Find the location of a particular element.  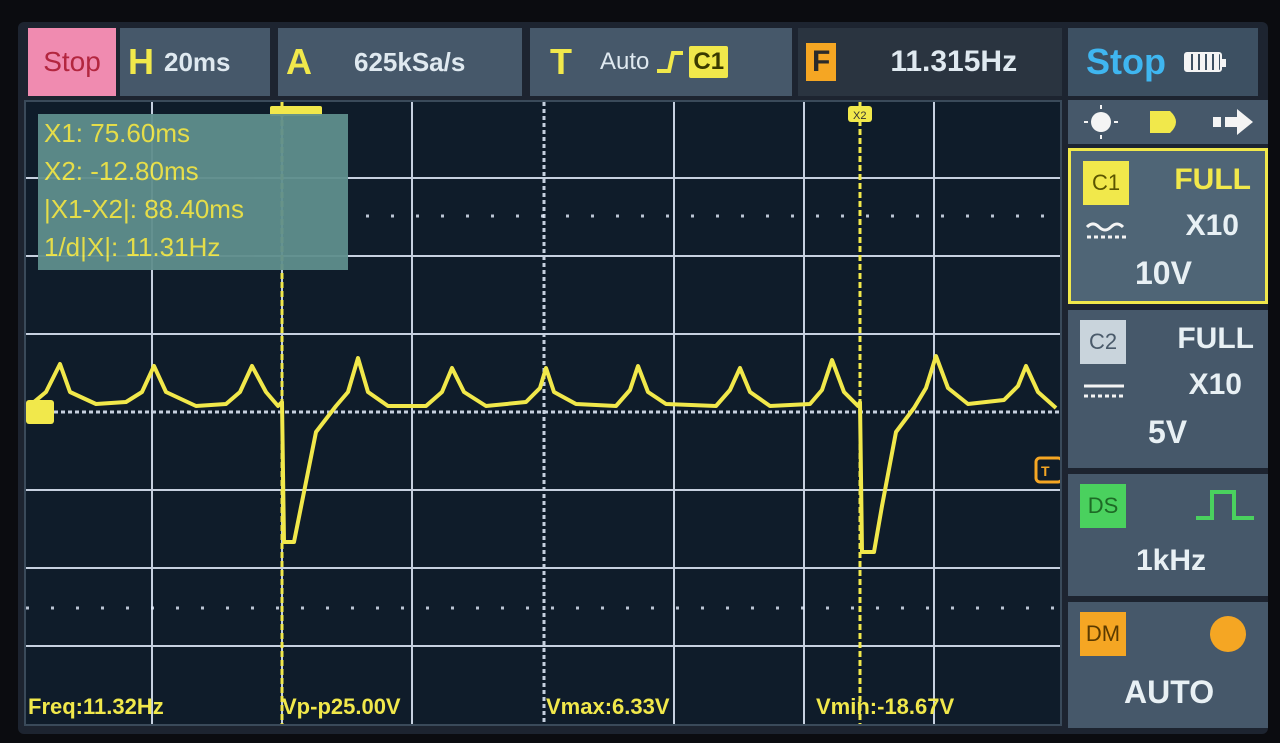

square-wave-icon is located at coordinates (1225, 505).